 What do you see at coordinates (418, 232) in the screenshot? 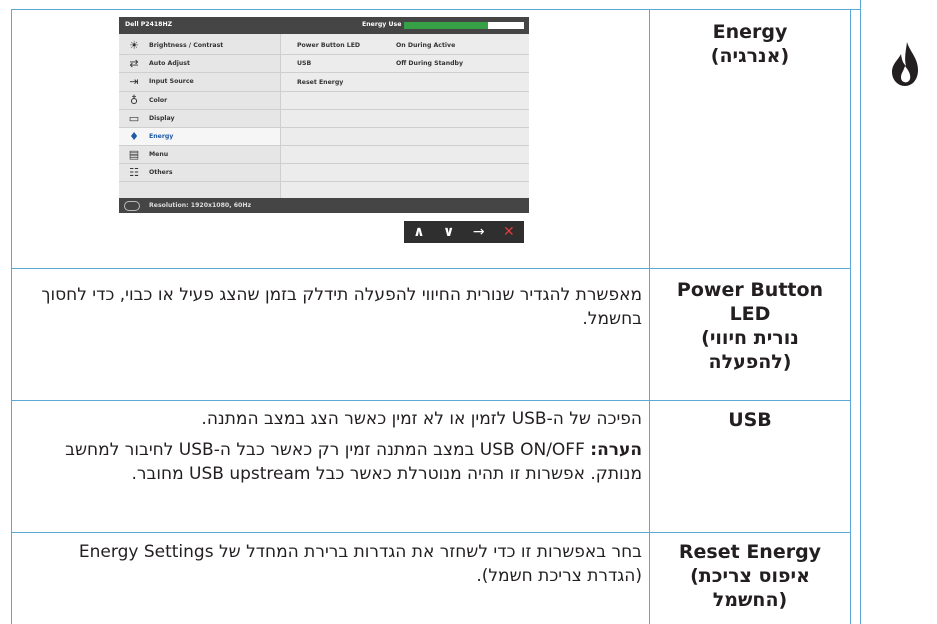
I see `up-button: ∧` at bounding box center [418, 232].